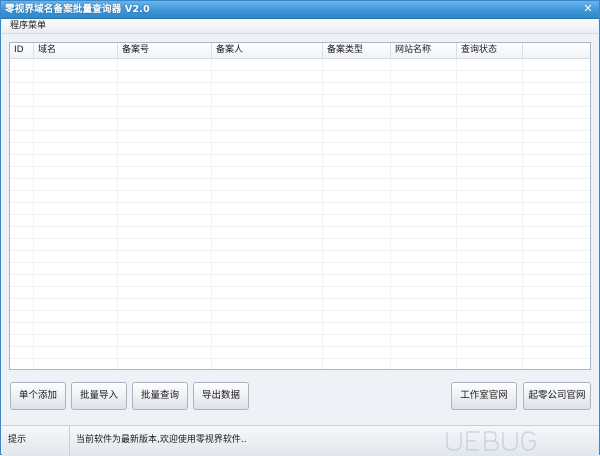 This screenshot has height=456, width=600. I want to click on add-single-button: 单个添加, so click(38, 396).